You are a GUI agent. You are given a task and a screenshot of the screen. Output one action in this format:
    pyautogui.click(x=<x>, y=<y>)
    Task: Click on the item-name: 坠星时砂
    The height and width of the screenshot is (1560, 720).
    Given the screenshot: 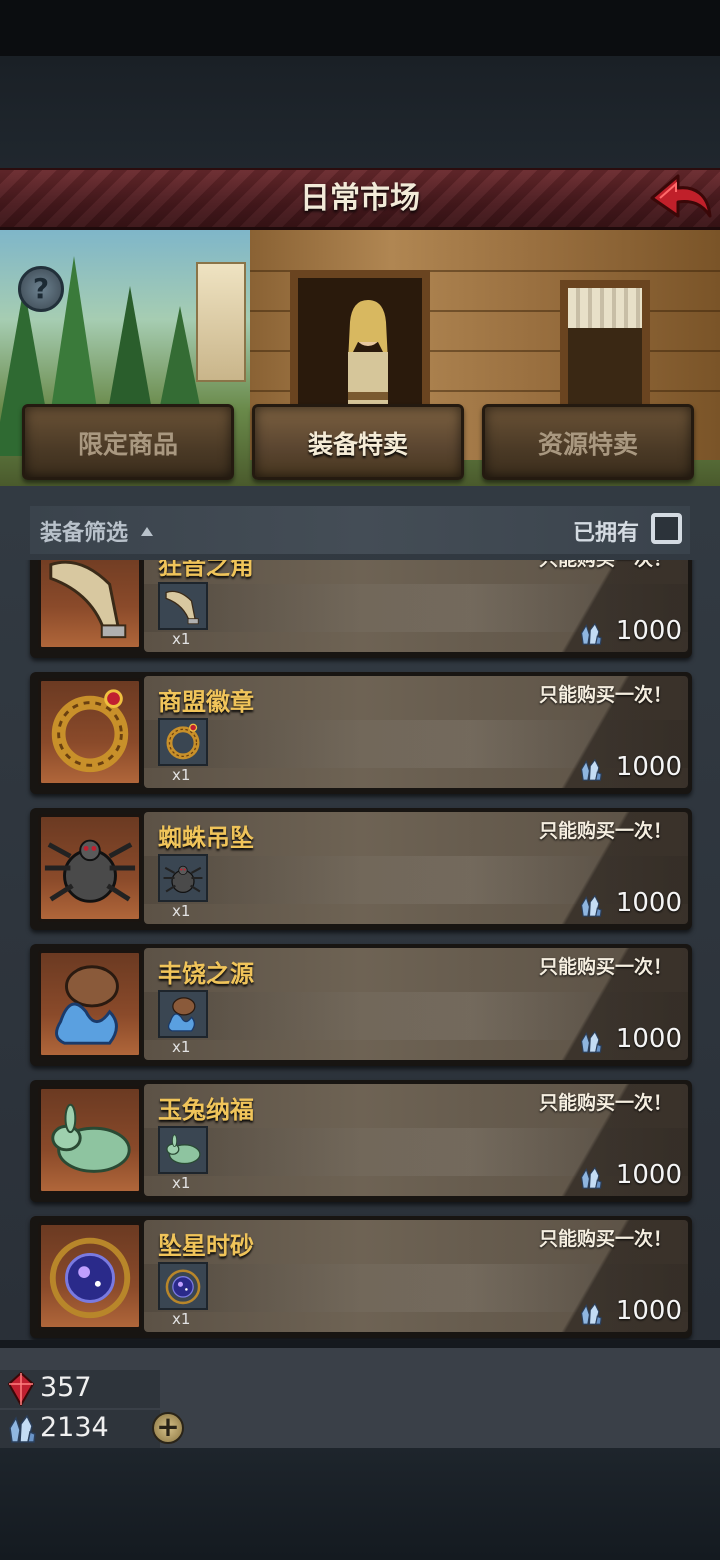 What is the action you would take?
    pyautogui.click(x=206, y=1246)
    